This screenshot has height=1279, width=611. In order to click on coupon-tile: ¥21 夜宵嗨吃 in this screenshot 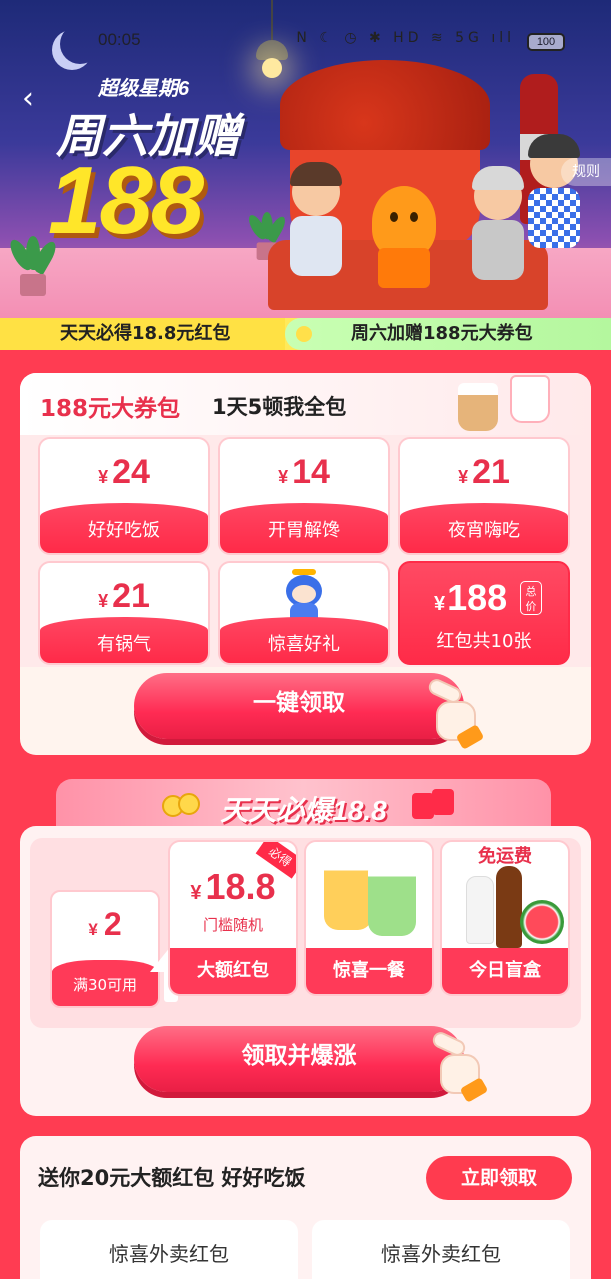, I will do `click(484, 496)`.